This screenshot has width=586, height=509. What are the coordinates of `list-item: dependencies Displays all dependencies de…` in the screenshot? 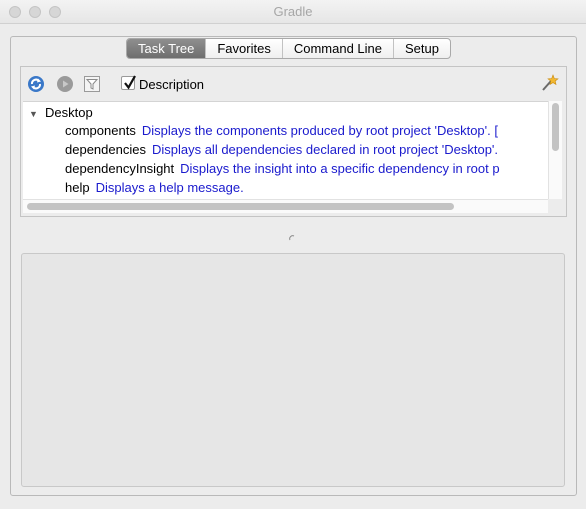 It's located at (281, 150).